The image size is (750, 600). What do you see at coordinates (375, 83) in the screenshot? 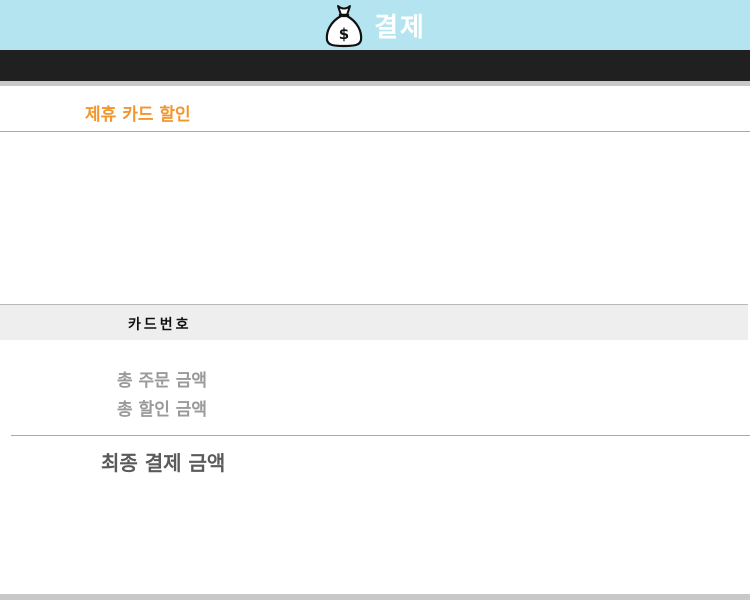
I see `header-shadow-divider` at bounding box center [375, 83].